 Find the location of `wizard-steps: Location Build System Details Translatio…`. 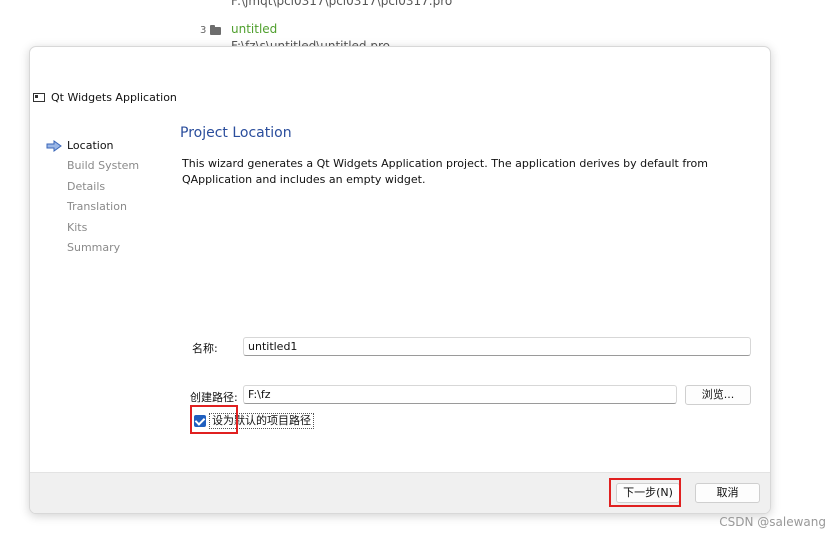

wizard-steps: Location Build System Details Translatio… is located at coordinates (91, 199).